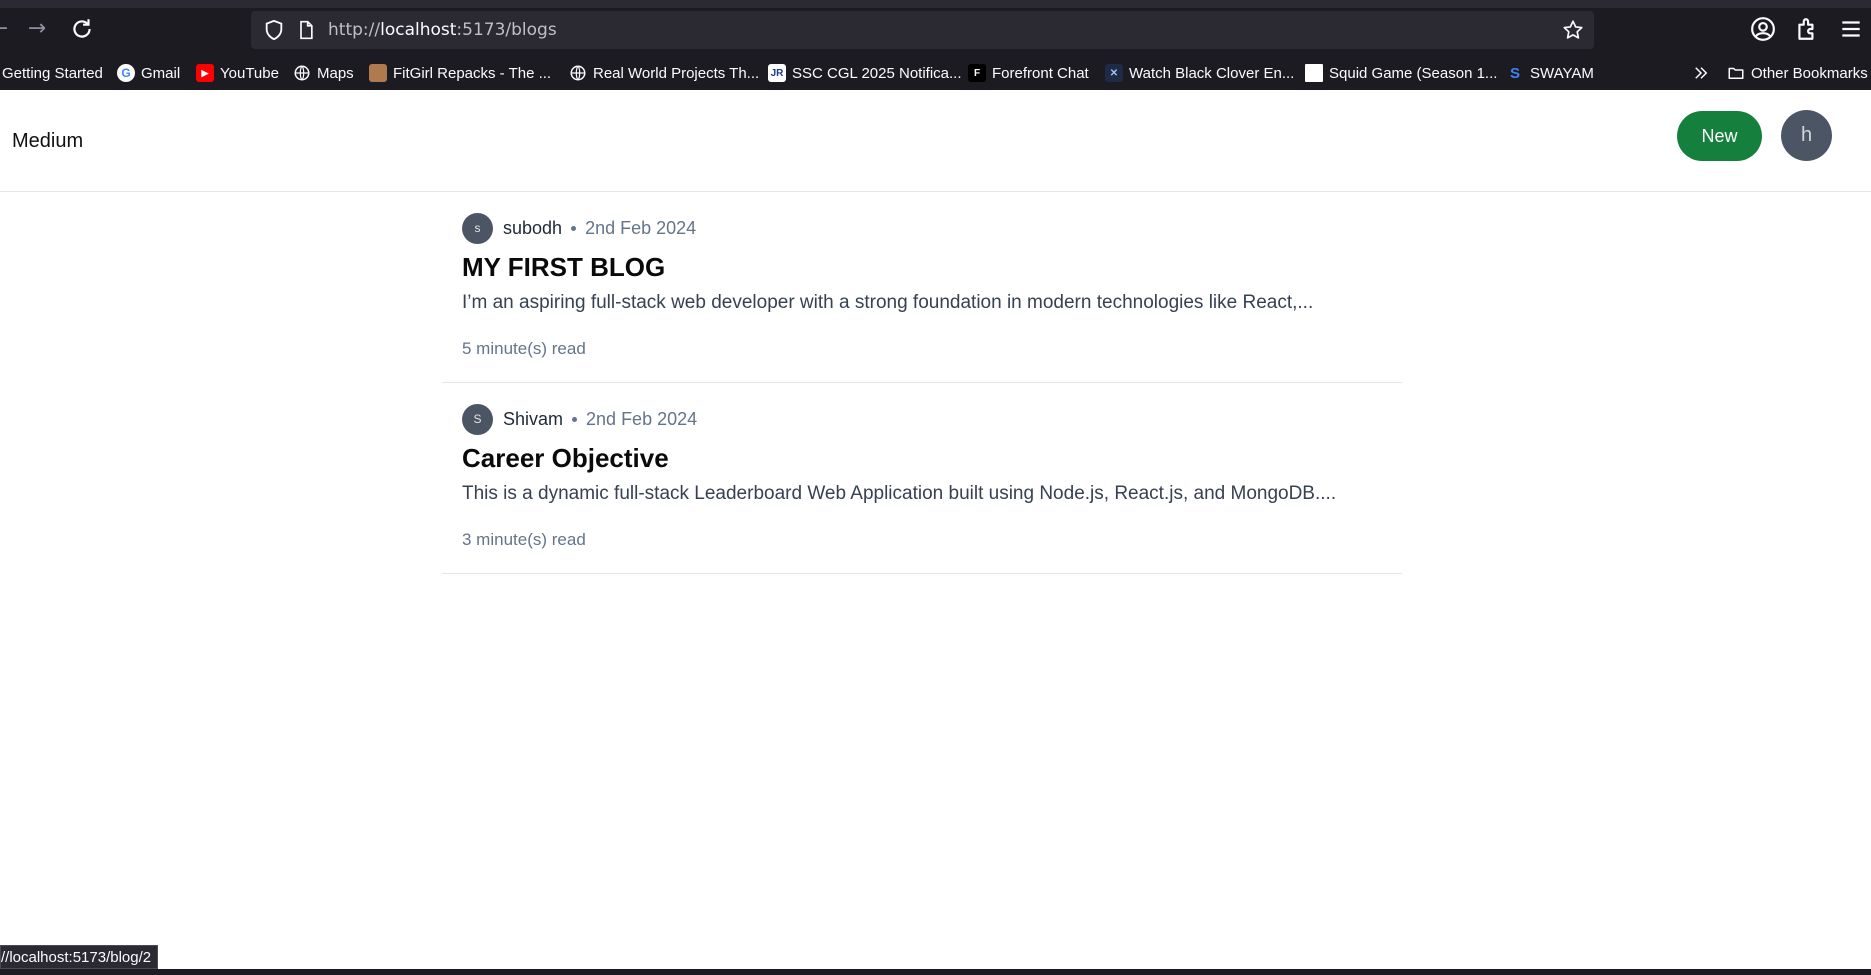  Describe the element at coordinates (1719, 136) in the screenshot. I see `new-post-button: New` at that location.